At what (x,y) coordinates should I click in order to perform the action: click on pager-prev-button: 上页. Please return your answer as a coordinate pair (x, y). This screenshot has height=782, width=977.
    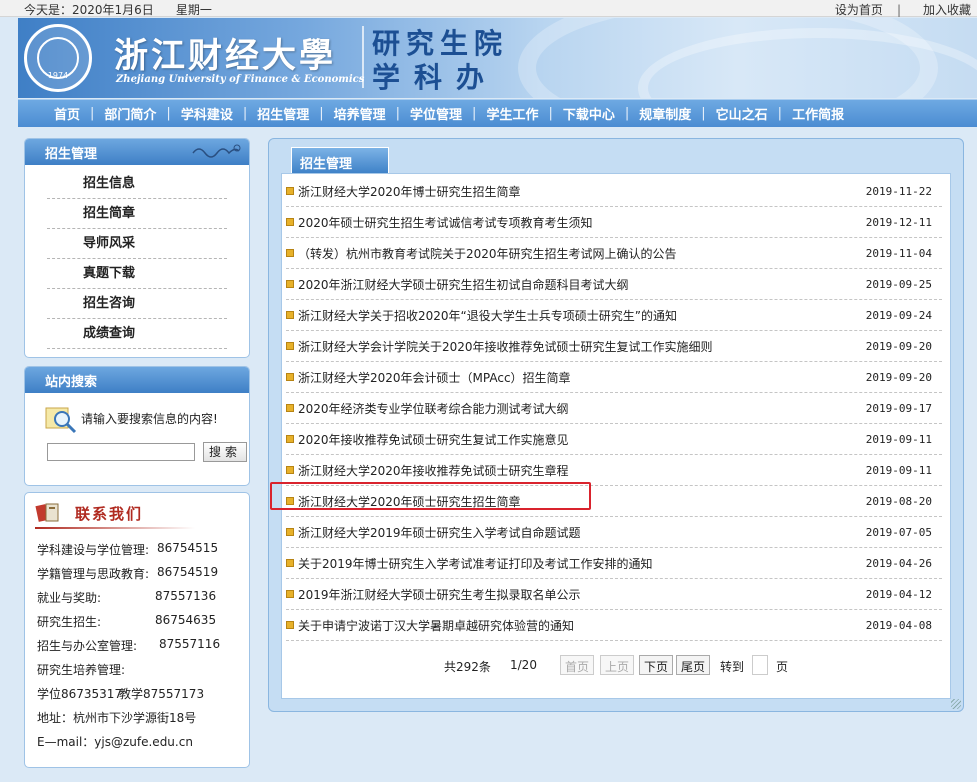
    Looking at the image, I should click on (617, 665).